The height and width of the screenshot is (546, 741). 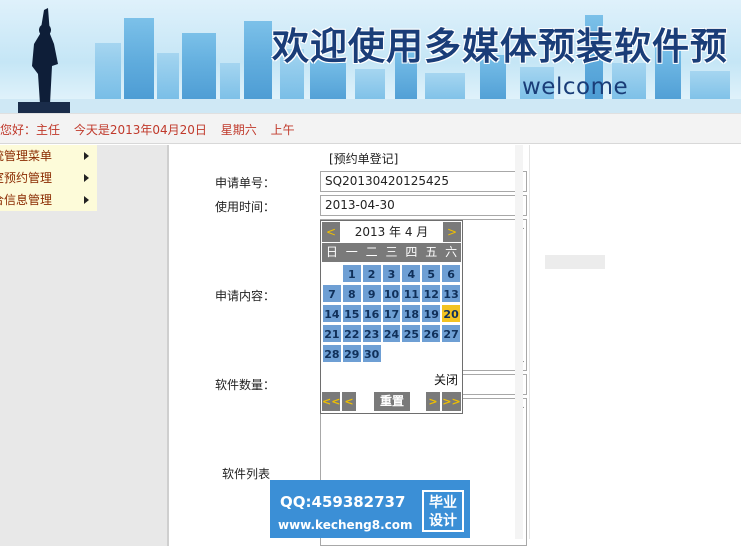 I want to click on calendar-day: 1, so click(x=351, y=273).